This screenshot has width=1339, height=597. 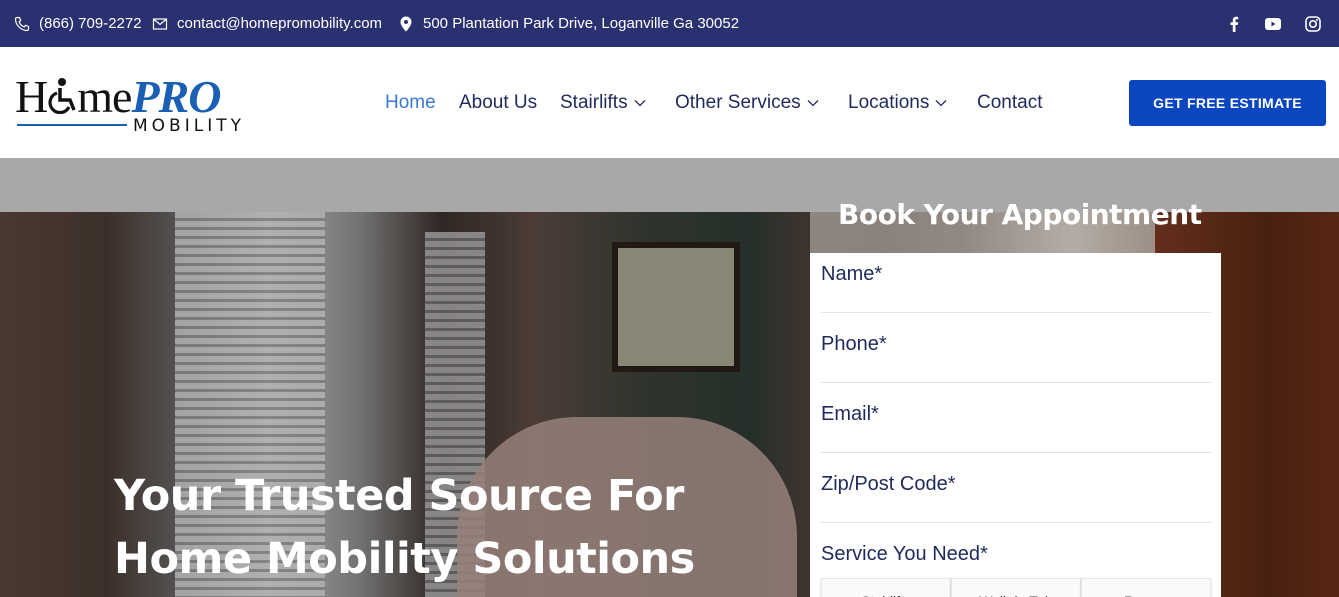 What do you see at coordinates (852, 274) in the screenshot?
I see `name-label: Name*` at bounding box center [852, 274].